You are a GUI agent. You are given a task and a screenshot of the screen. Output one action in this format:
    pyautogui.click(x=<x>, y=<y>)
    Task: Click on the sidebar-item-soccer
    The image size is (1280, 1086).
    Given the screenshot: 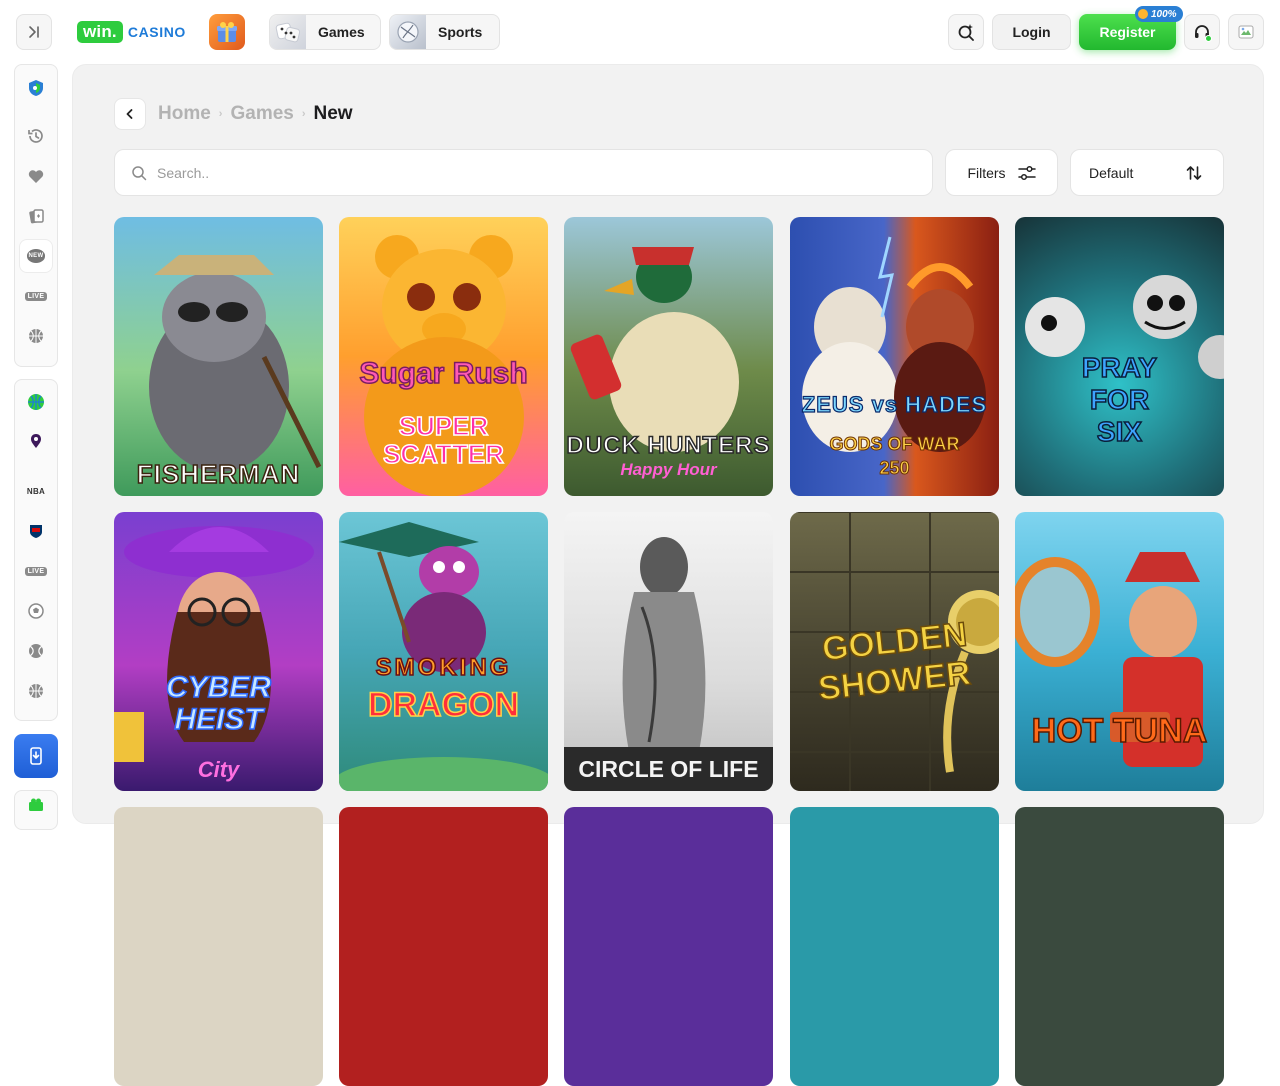 What is the action you would take?
    pyautogui.click(x=36, y=611)
    